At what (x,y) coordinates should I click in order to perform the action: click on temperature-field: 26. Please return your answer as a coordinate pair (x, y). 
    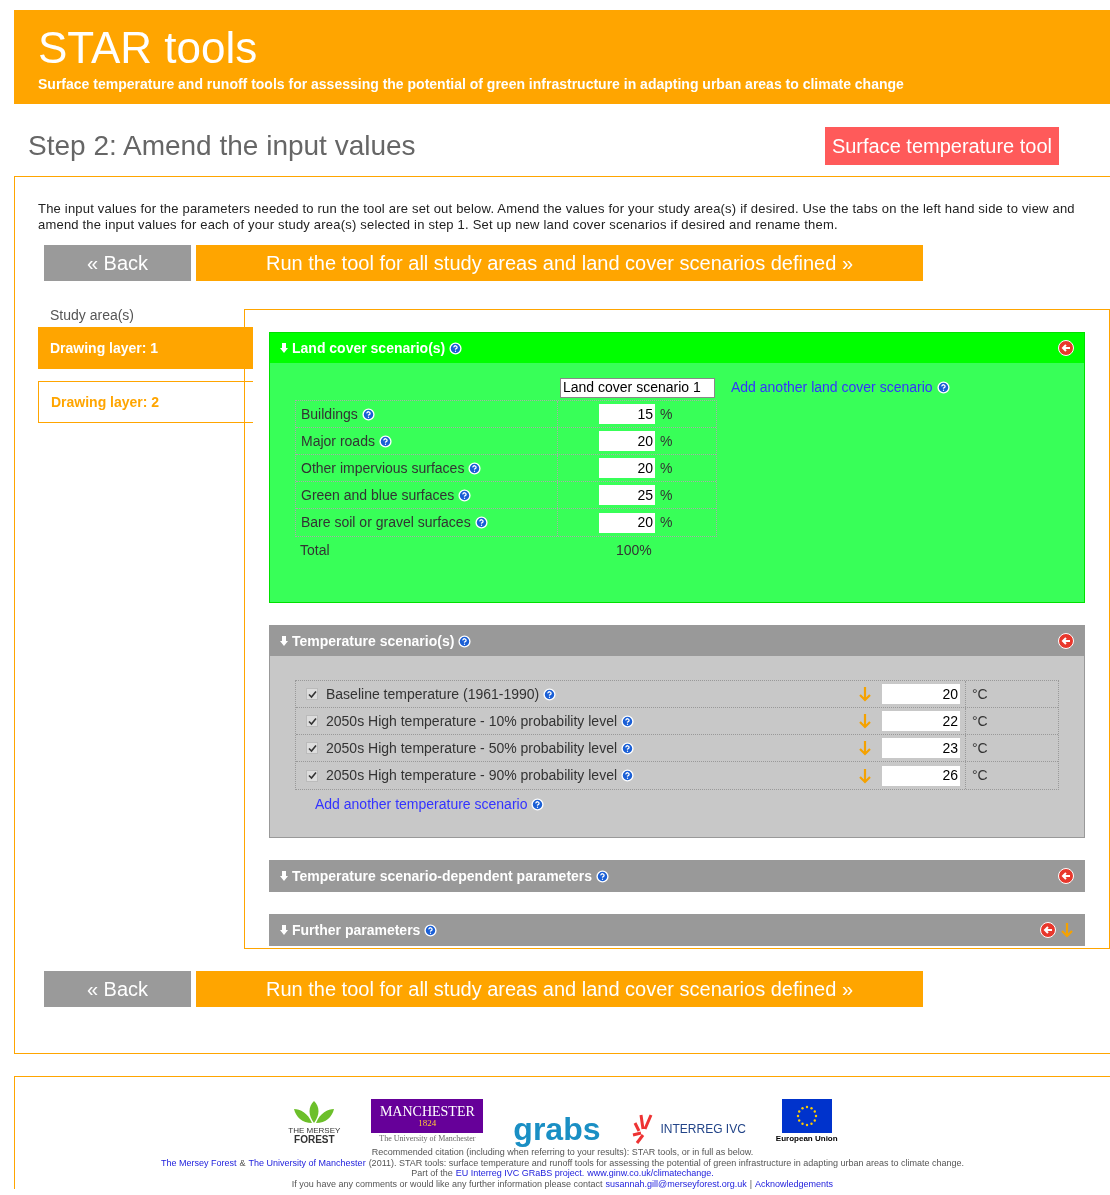
    Looking at the image, I should click on (921, 775).